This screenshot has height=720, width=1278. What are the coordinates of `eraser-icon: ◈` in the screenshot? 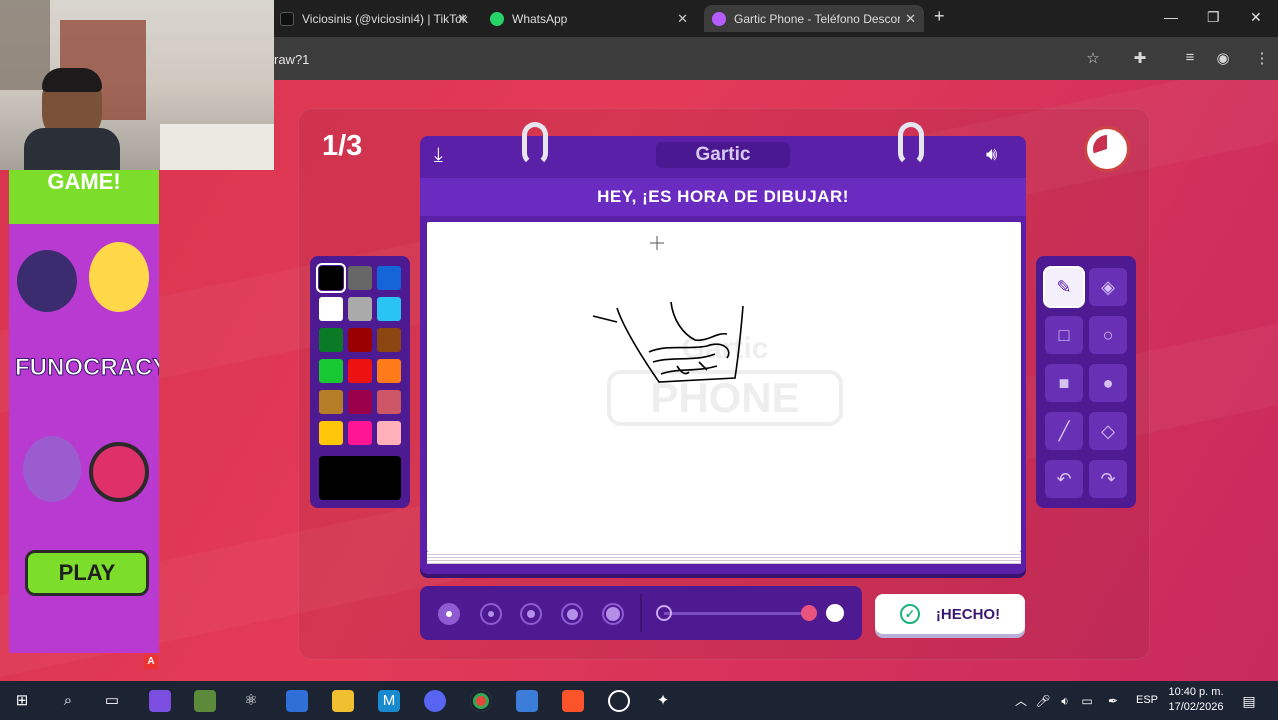 It's located at (1108, 287).